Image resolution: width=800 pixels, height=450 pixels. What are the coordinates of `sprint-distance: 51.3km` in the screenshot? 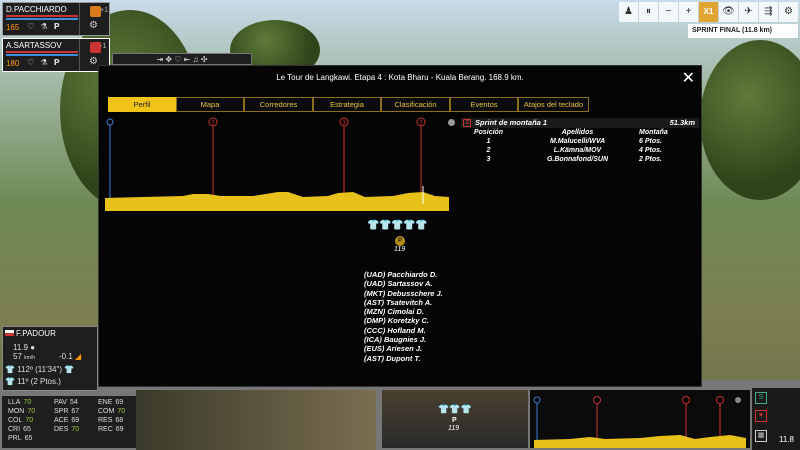 It's located at (682, 122).